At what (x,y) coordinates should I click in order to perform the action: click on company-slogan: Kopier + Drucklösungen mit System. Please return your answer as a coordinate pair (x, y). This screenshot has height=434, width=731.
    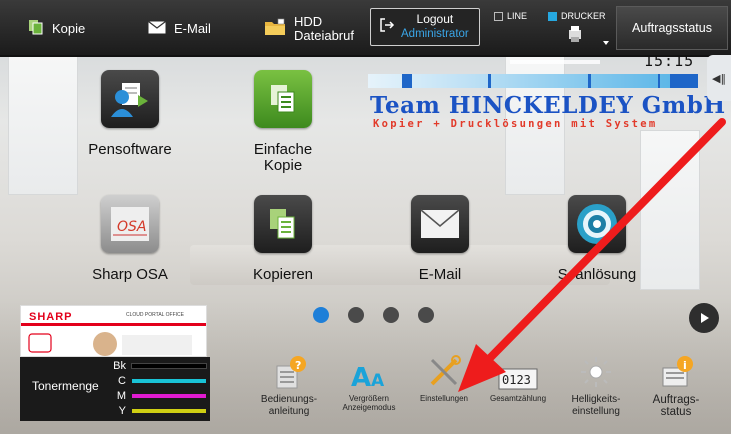
    Looking at the image, I should click on (515, 124).